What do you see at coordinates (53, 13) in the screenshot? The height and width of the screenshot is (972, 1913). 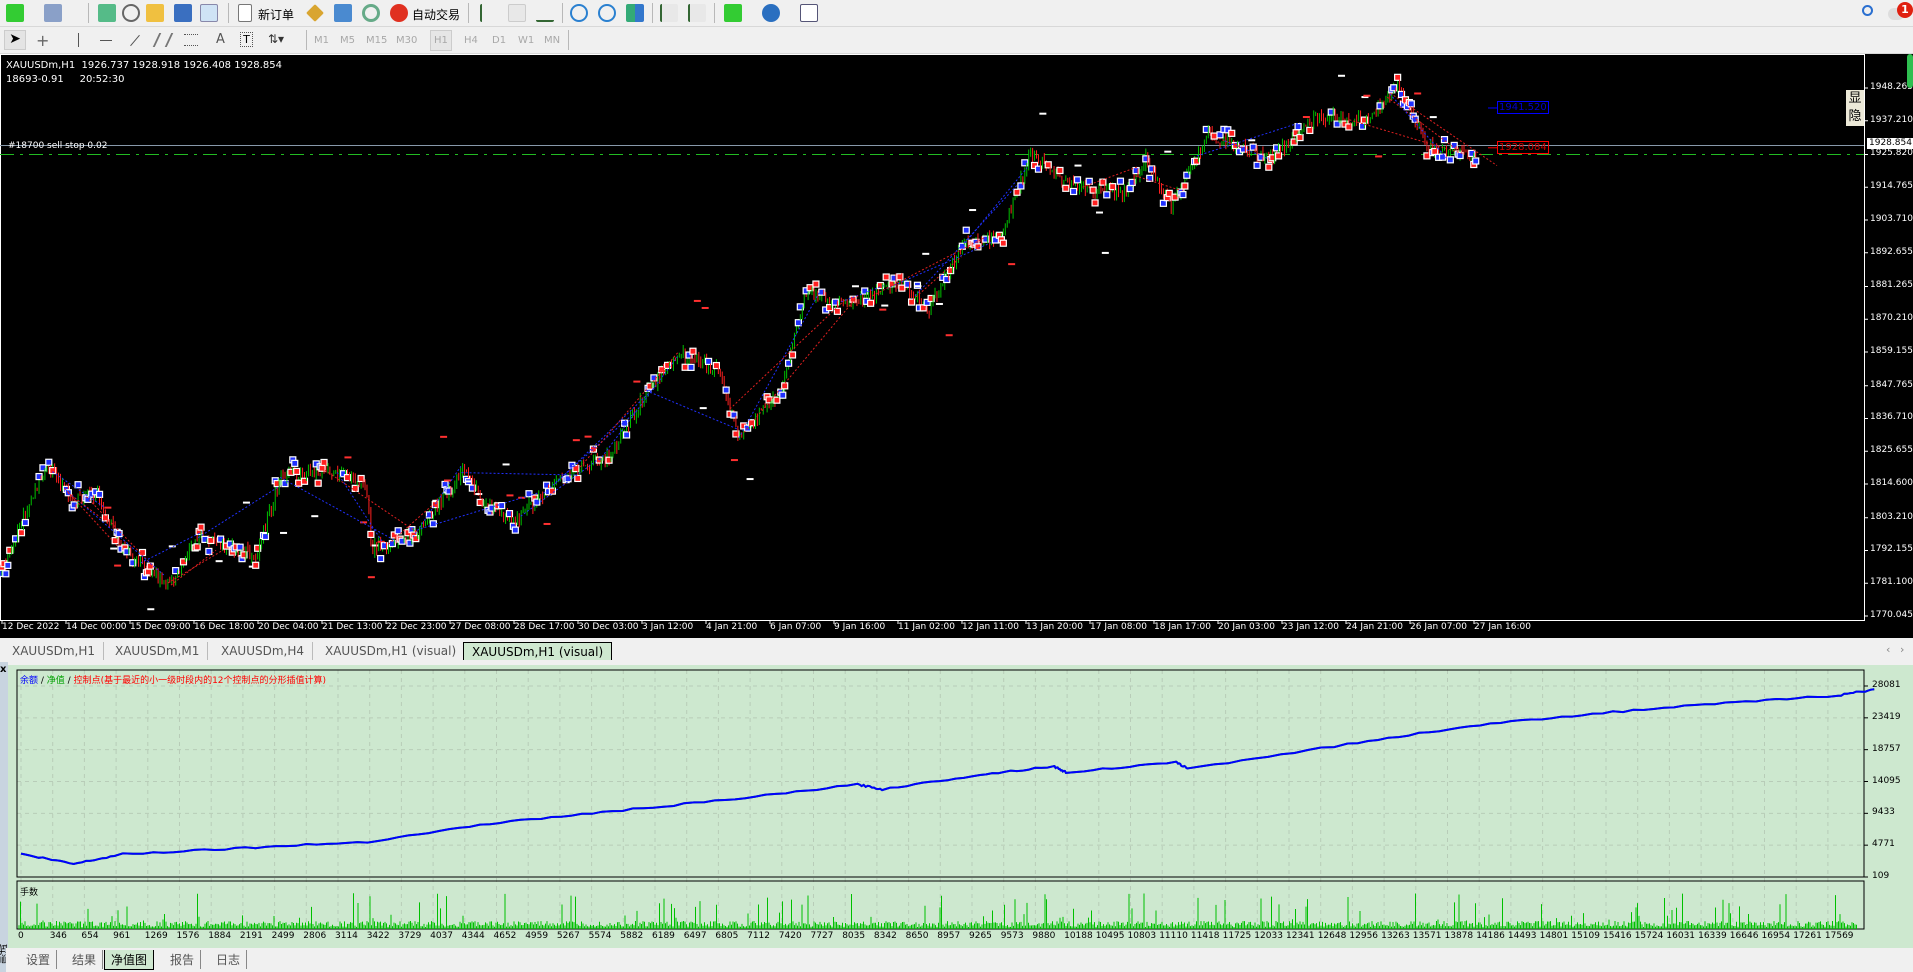 I see `profiles-icon` at bounding box center [53, 13].